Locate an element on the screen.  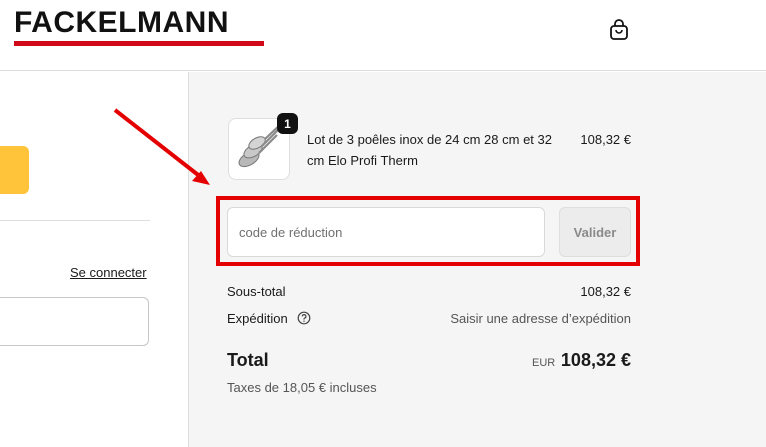
question-circle-icon is located at coordinates (304, 318).